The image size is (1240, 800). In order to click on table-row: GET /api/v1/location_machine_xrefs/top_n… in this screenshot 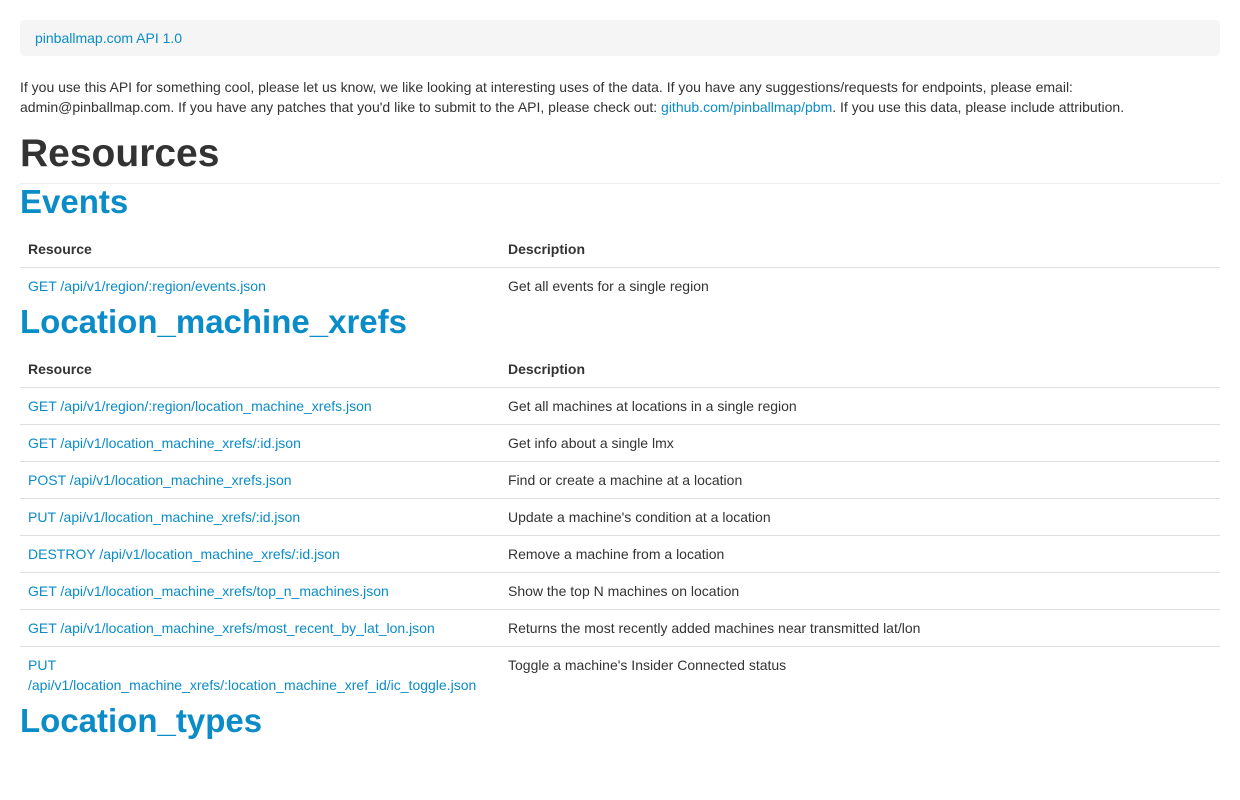, I will do `click(620, 591)`.